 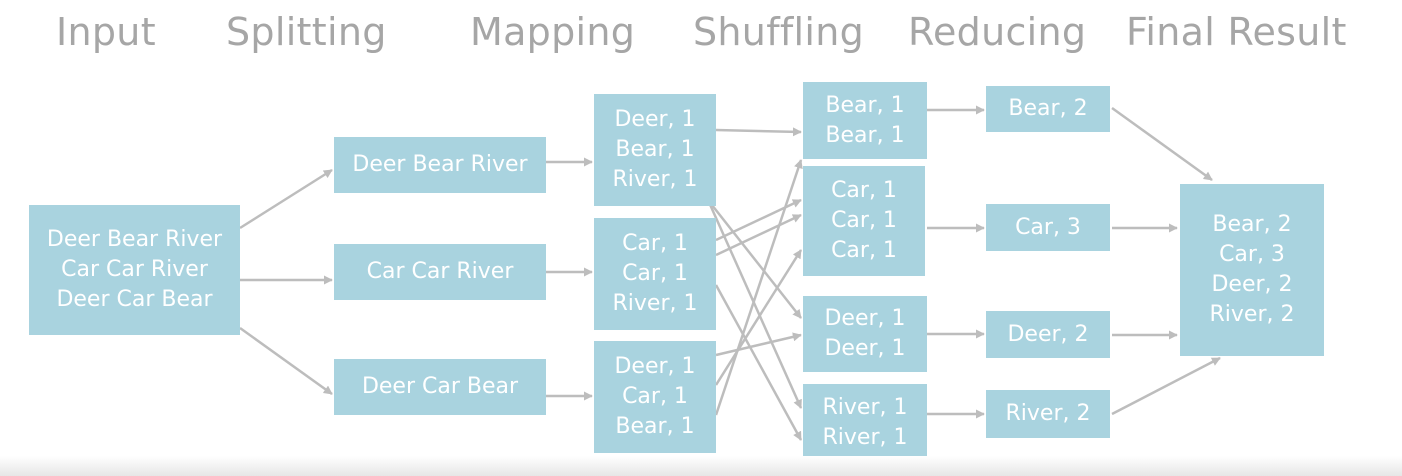 I want to click on map-box-1: Deer, 1 Bear, 1 River, 1, so click(x=655, y=150).